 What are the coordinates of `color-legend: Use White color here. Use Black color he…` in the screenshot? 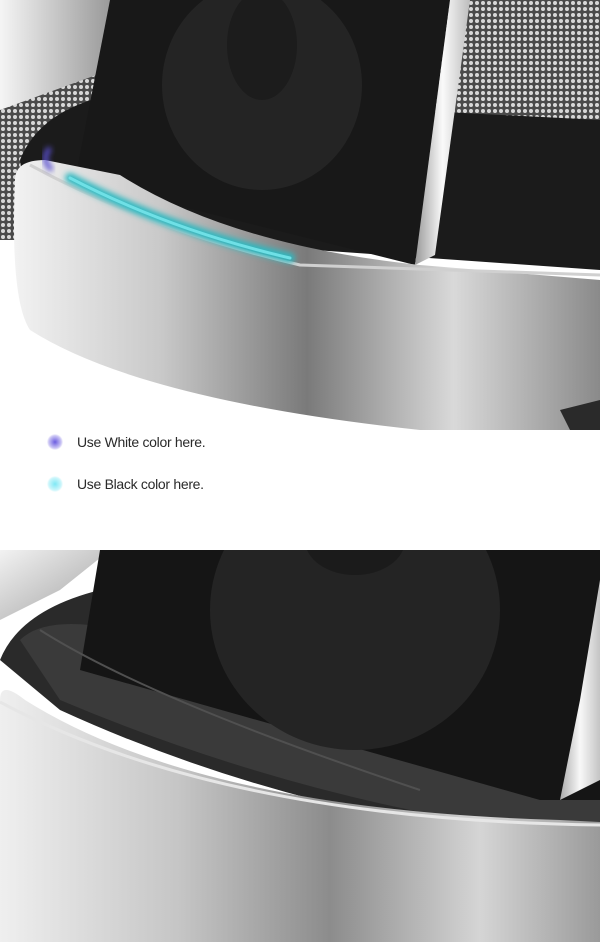 It's located at (300, 490).